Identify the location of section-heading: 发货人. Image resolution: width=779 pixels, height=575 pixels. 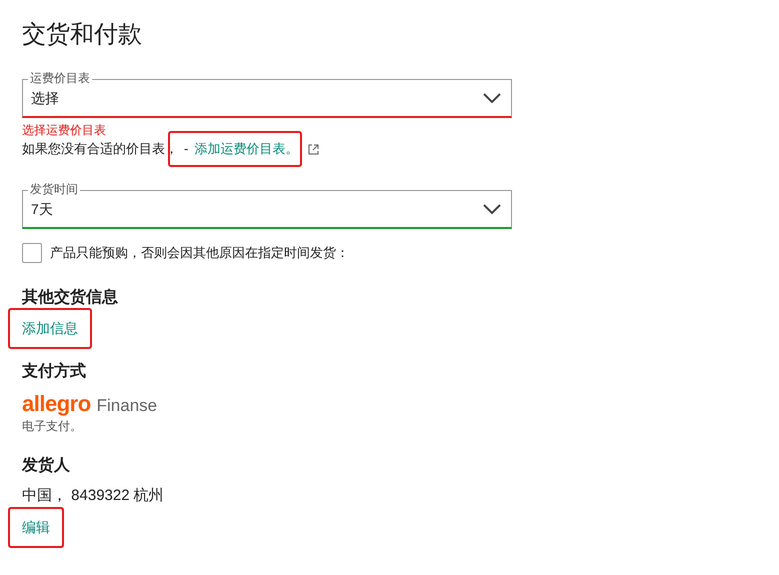
(46, 466).